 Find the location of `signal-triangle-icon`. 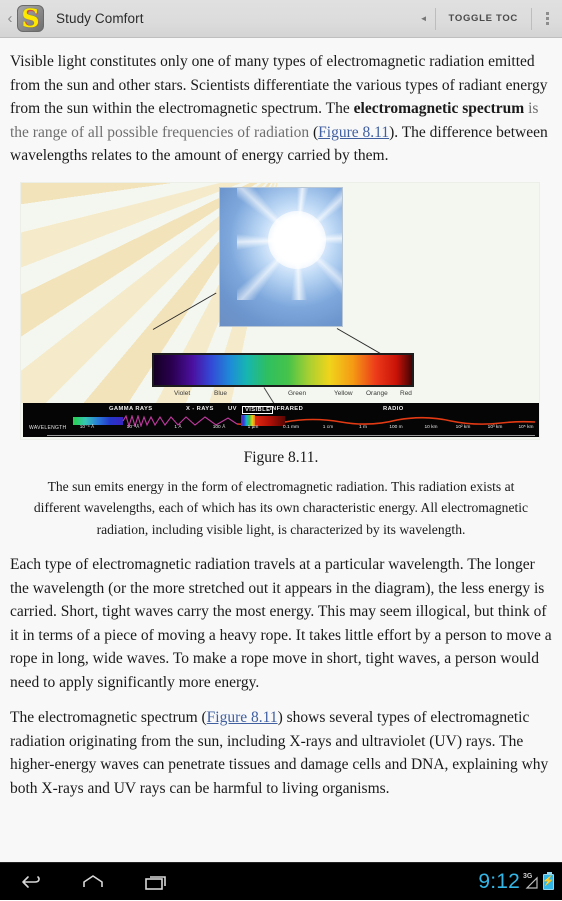

signal-triangle-icon is located at coordinates (531, 882).